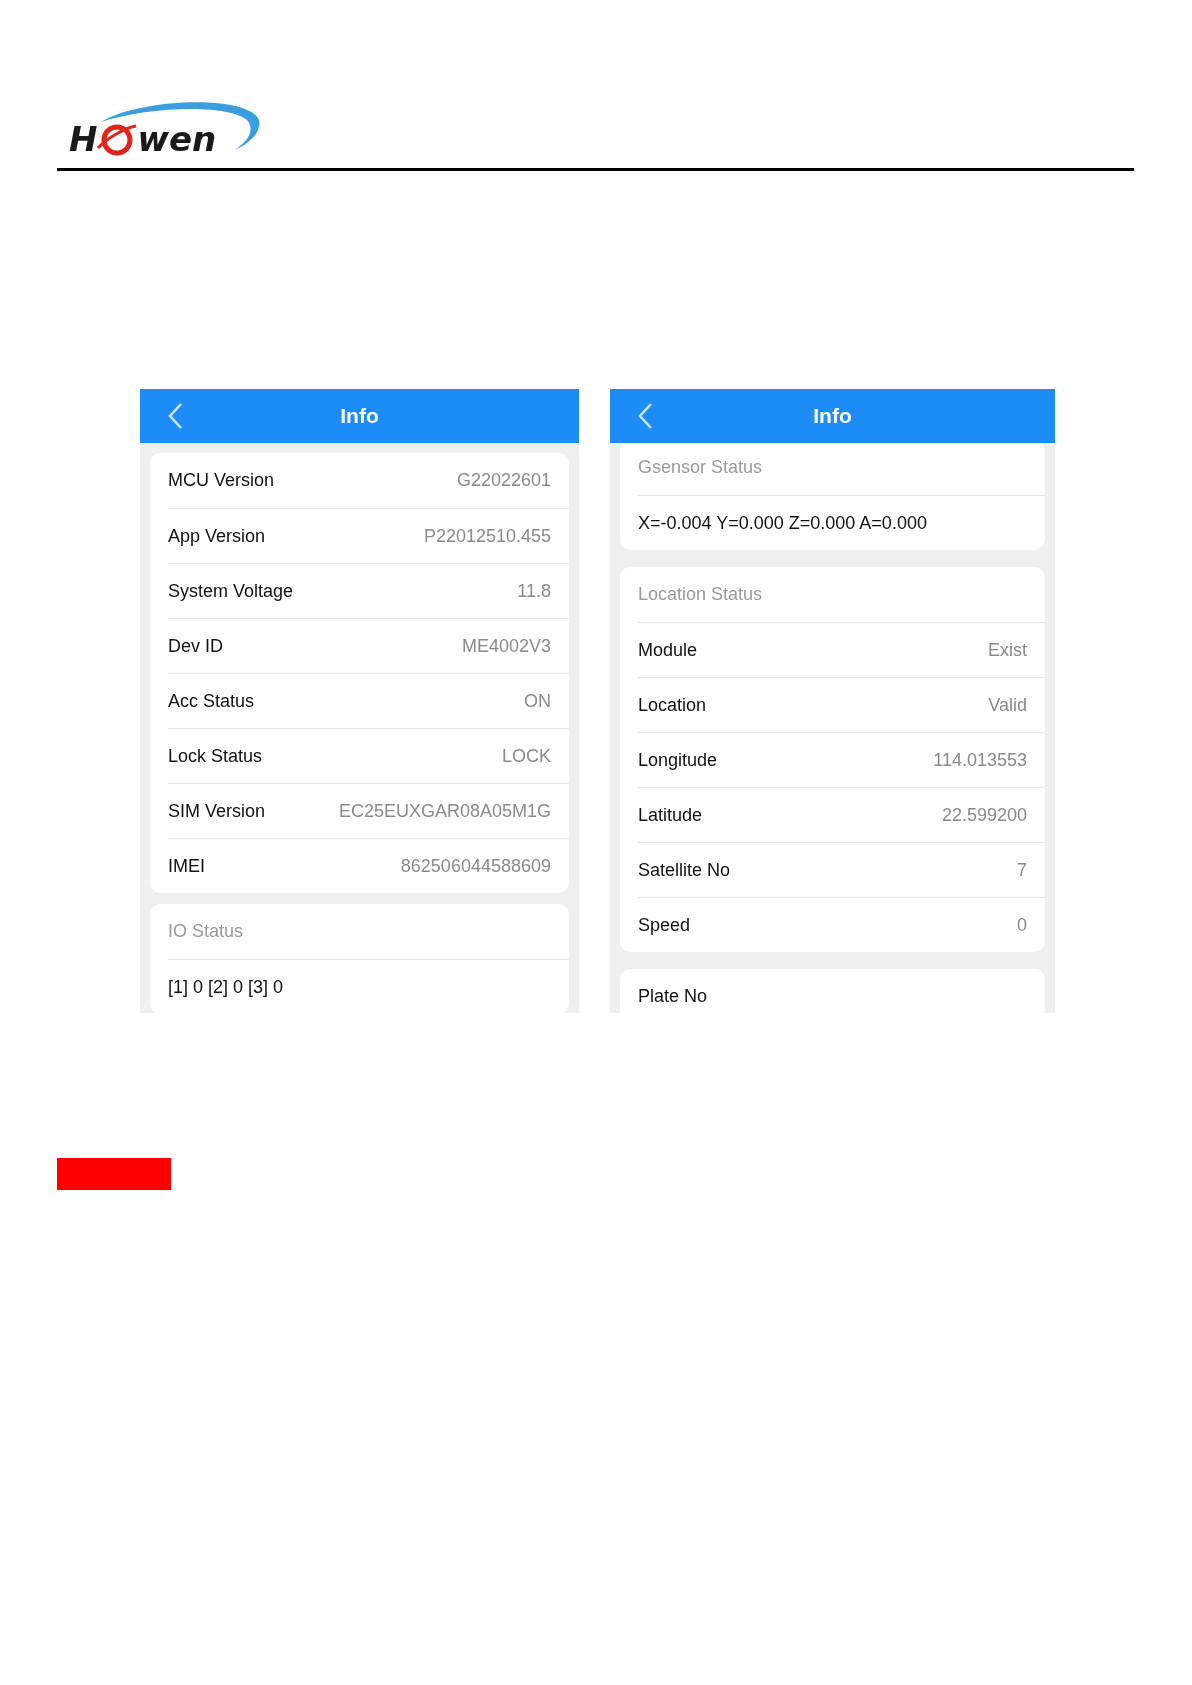 This screenshot has height=1685, width=1192. What do you see at coordinates (980, 760) in the screenshot?
I see `field-value: 114.013553` at bounding box center [980, 760].